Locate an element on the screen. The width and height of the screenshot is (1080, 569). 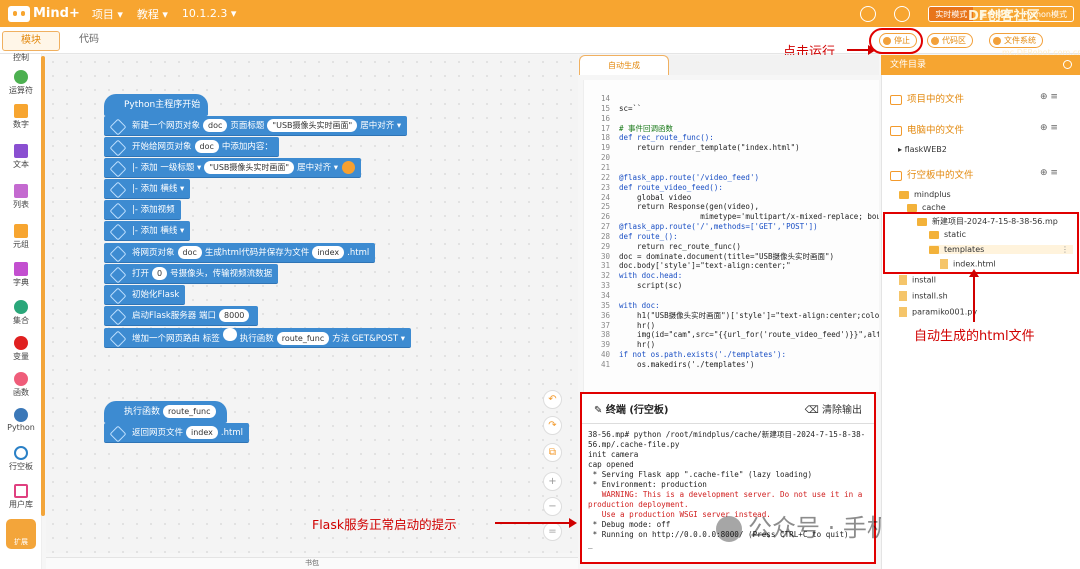
block-return-file: 返回网页文件 index .html is located at coordinates (176, 433).